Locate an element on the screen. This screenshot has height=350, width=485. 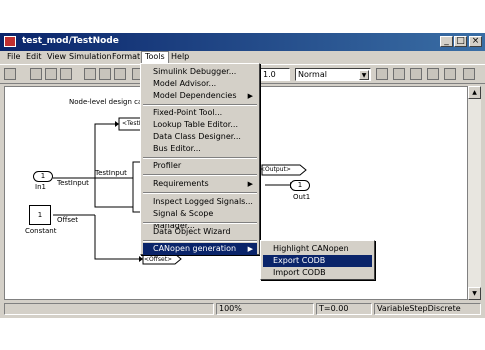
menu-item-model-dependencies: Model Dependencies ▶ is located at coordinates (200, 96).